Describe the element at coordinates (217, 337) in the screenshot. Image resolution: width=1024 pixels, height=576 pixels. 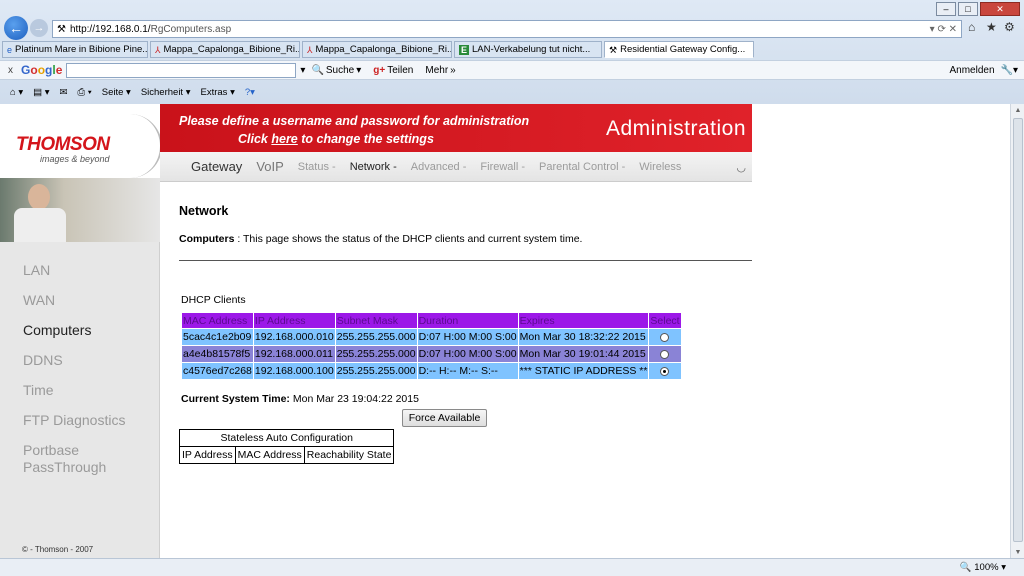
I see `cell-mac: 5cac4c1e2b09` at that location.